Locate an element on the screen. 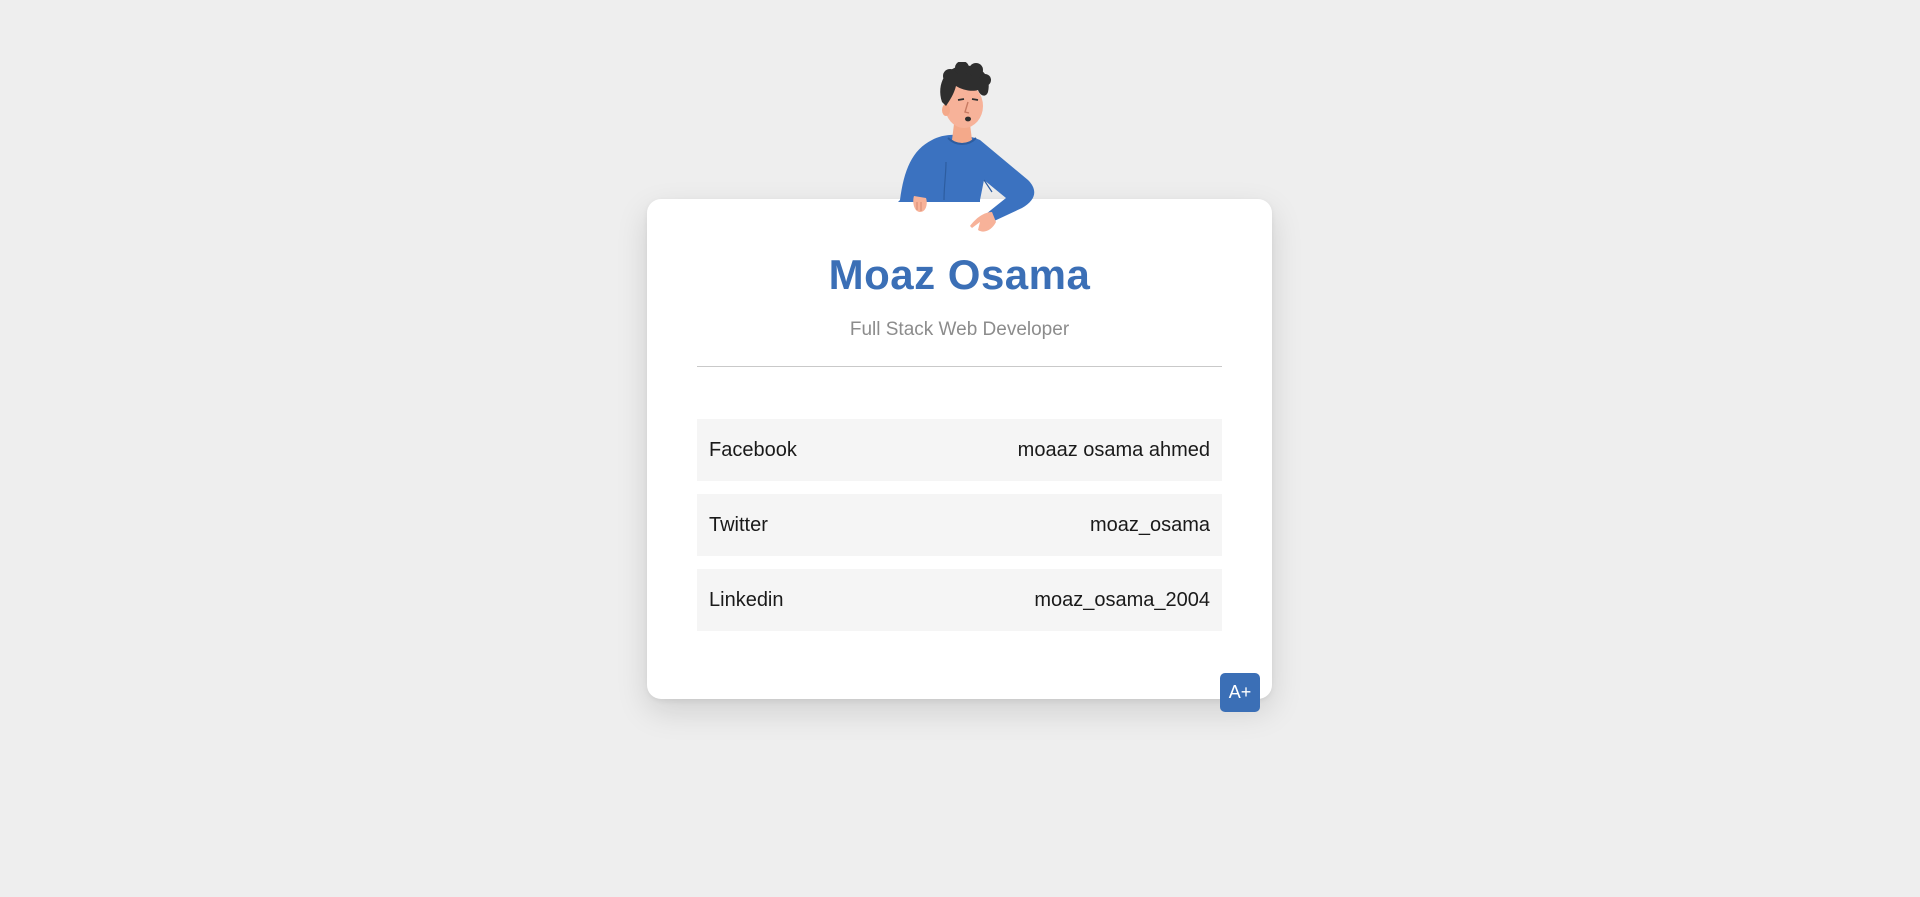  a-plus-button: A+ is located at coordinates (1240, 692).